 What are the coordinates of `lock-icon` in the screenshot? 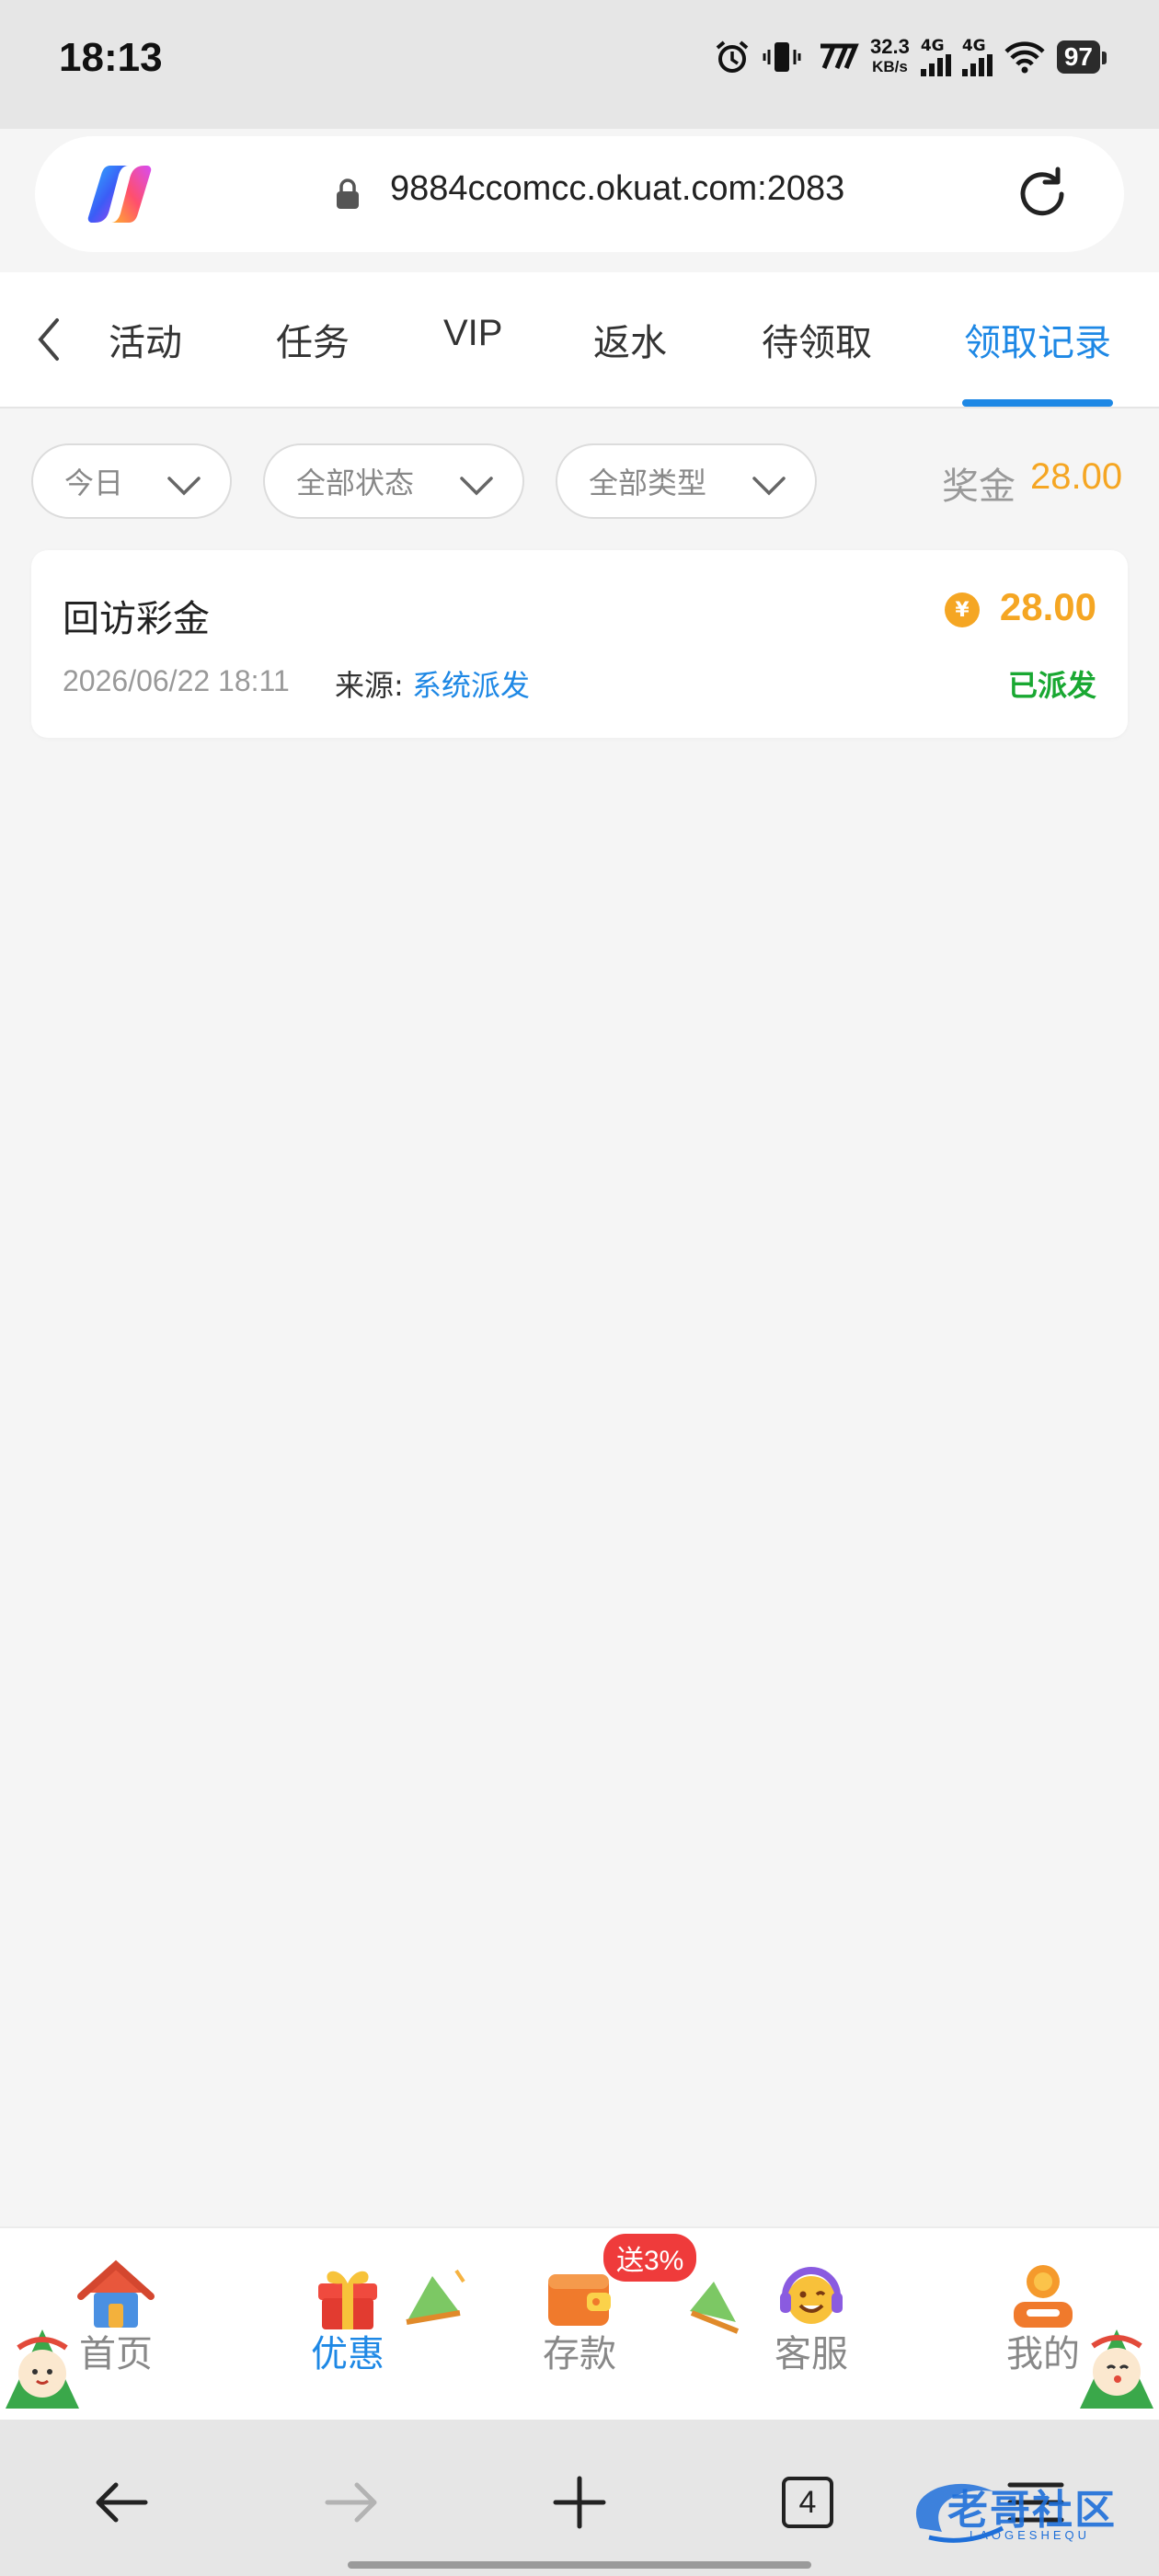 It's located at (348, 195).